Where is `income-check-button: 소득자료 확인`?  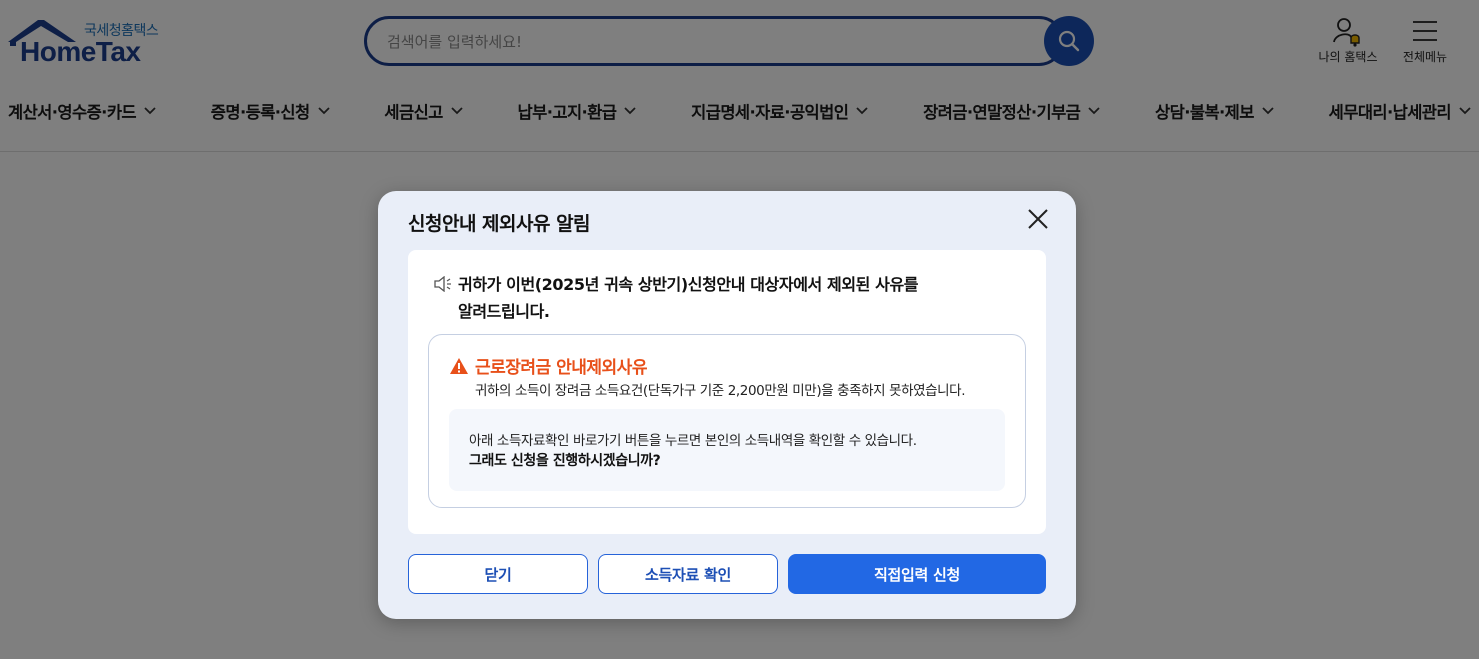
income-check-button: 소득자료 확인 is located at coordinates (688, 574).